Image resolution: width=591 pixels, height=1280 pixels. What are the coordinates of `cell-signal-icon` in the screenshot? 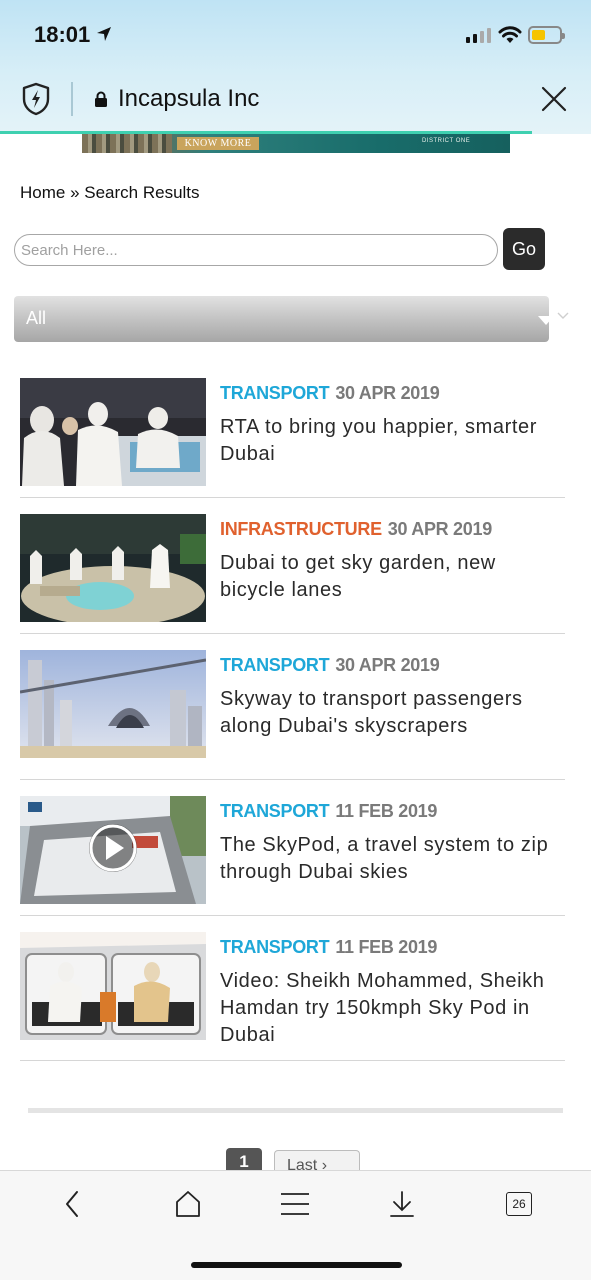 It's located at (478, 35).